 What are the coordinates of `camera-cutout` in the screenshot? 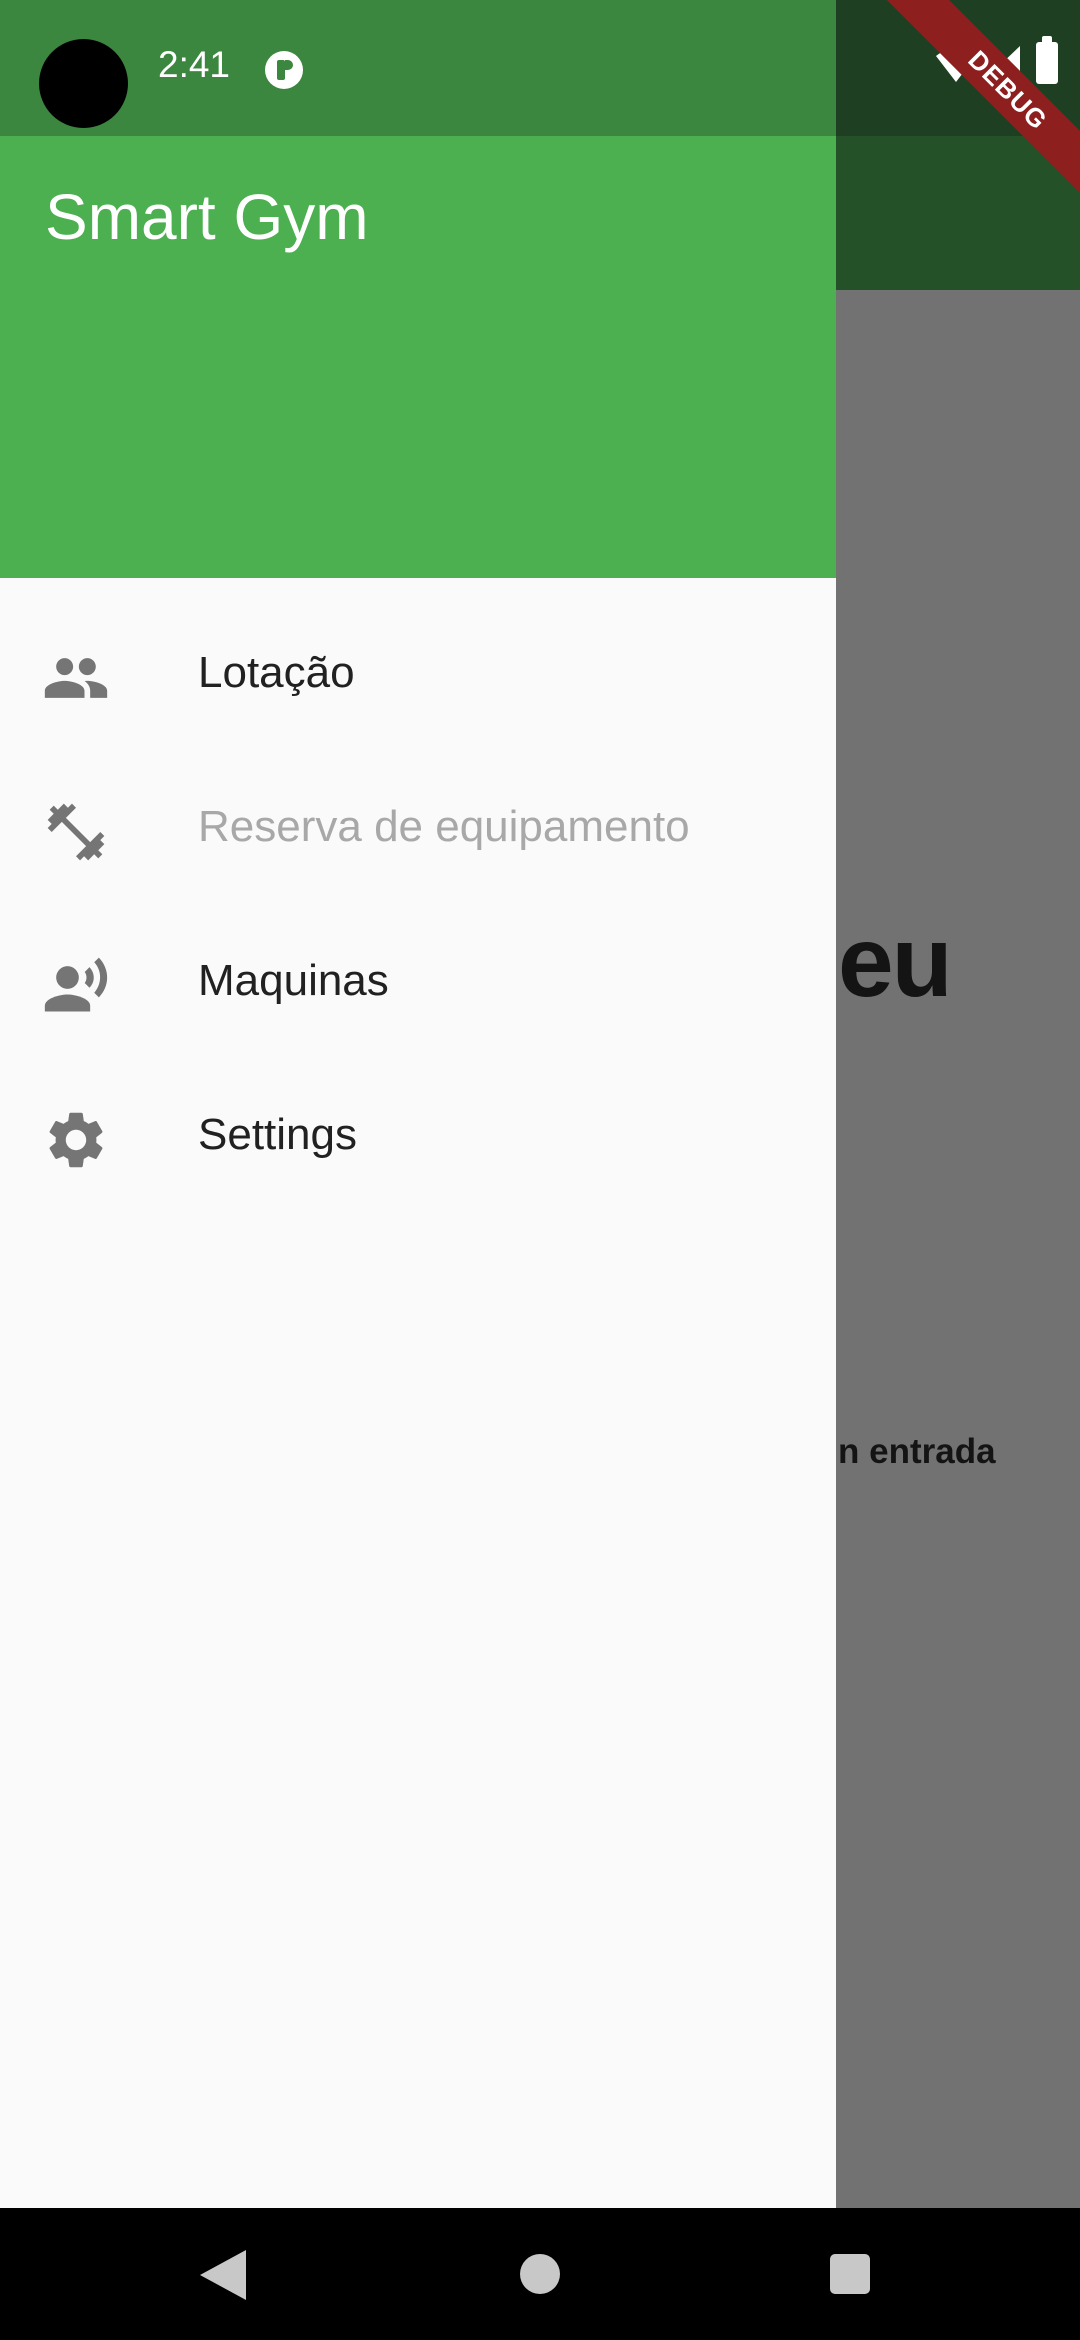 It's located at (83, 83).